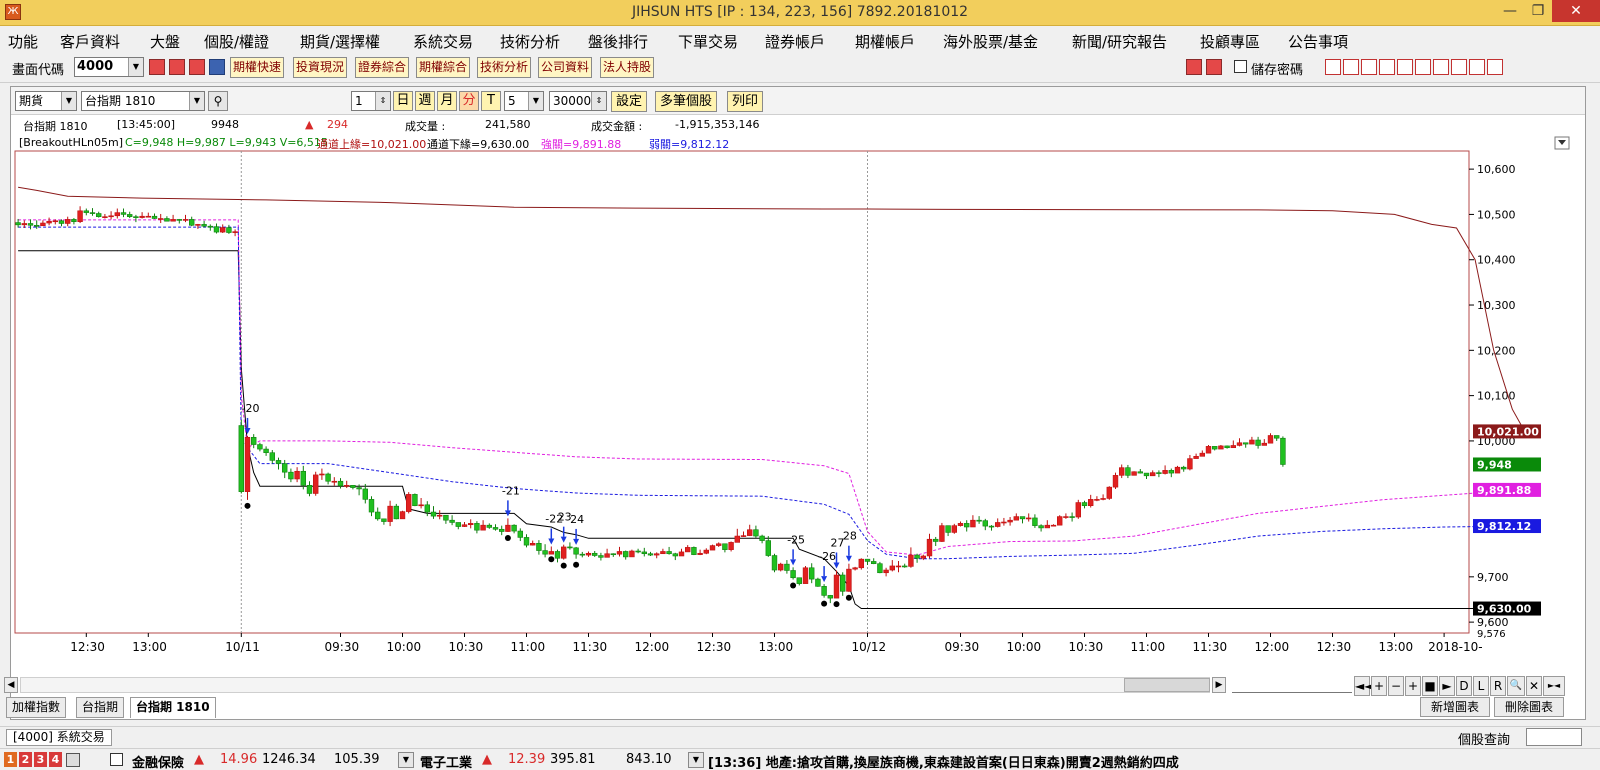 The height and width of the screenshot is (770, 1600). What do you see at coordinates (382, 67) in the screenshot?
I see `securities-summary-button: 證券綜合` at bounding box center [382, 67].